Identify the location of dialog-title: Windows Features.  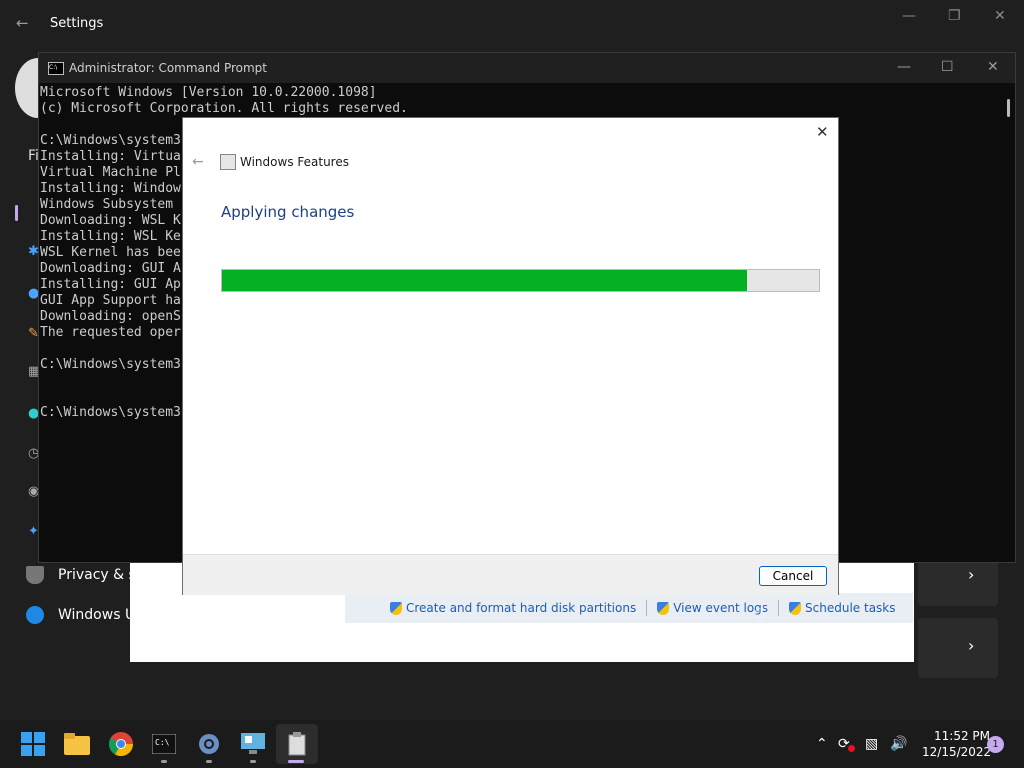
(294, 162).